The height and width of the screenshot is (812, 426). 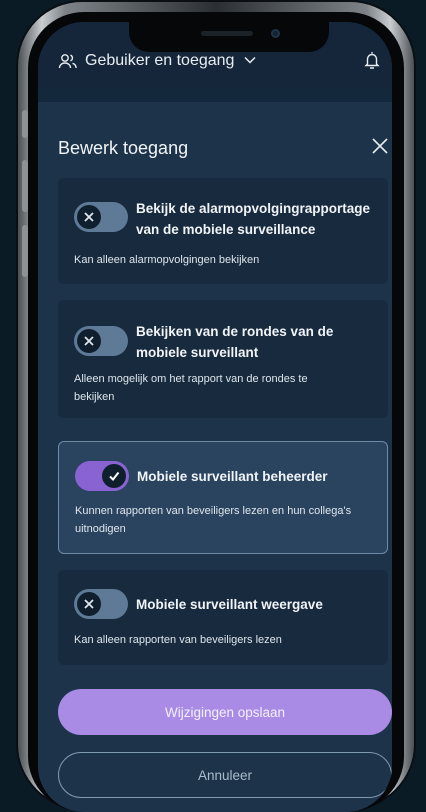 What do you see at coordinates (167, 260) in the screenshot?
I see `permission-description: Kan alleen alarmopvolgingen bekijken` at bounding box center [167, 260].